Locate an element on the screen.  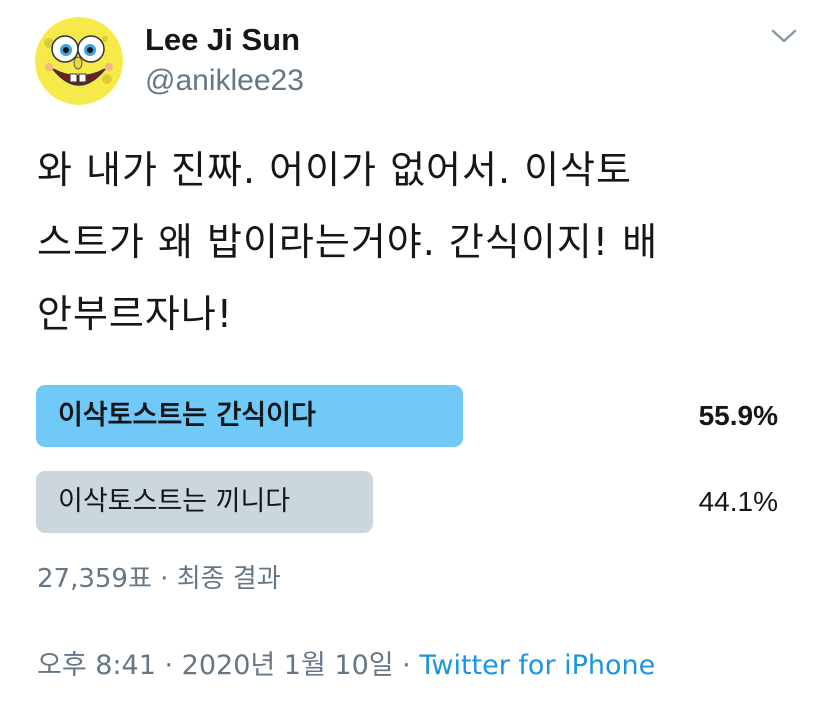
tweet-time: 오후 8:41 is located at coordinates (96, 665).